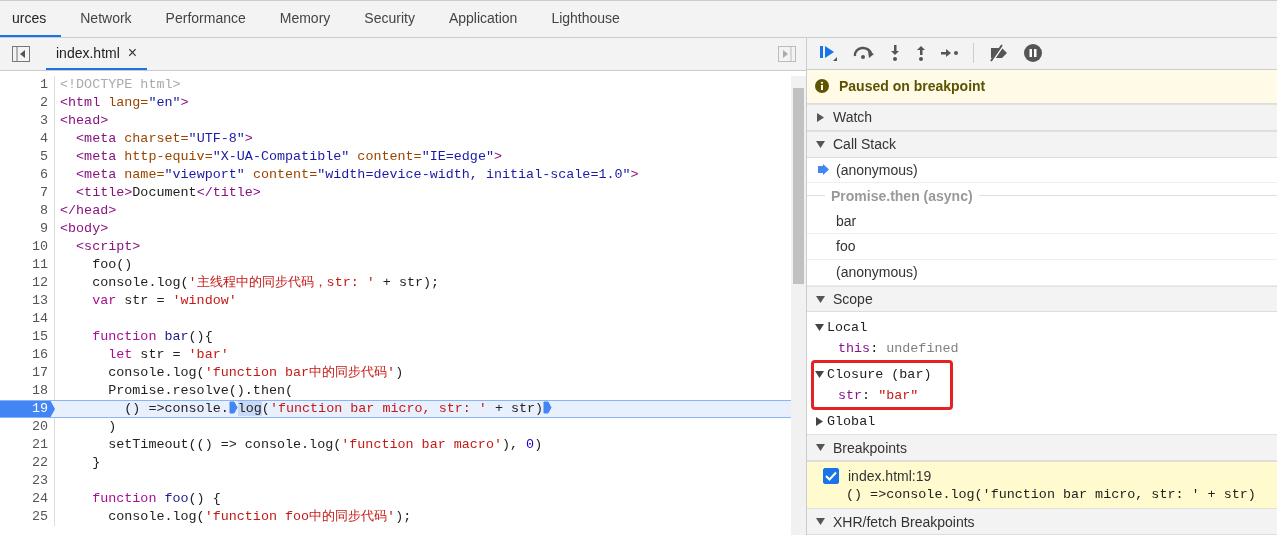 The image size is (1277, 535). Describe the element at coordinates (124, 498) in the screenshot. I see `code-token: function` at that location.